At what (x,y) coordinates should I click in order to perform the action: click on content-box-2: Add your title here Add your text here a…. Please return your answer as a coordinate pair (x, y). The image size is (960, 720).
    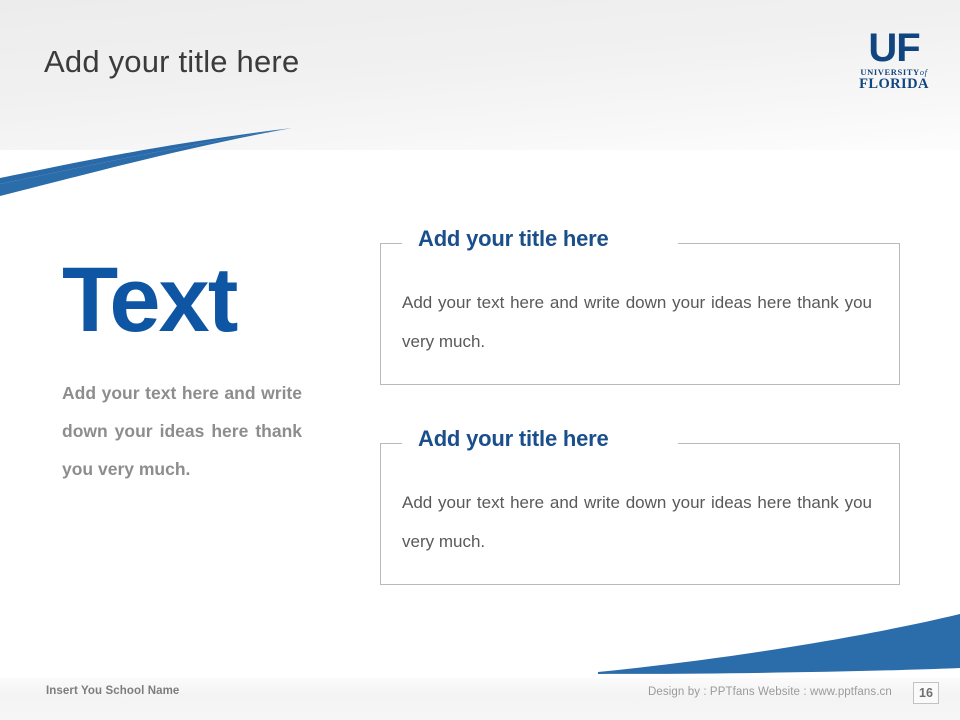
    Looking at the image, I should click on (640, 505).